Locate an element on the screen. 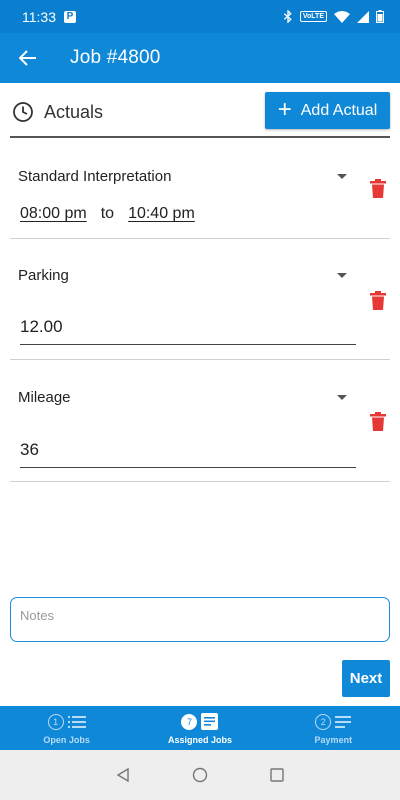  nav-assigned-jobs: 7 Assigned Jobs is located at coordinates (199, 728).